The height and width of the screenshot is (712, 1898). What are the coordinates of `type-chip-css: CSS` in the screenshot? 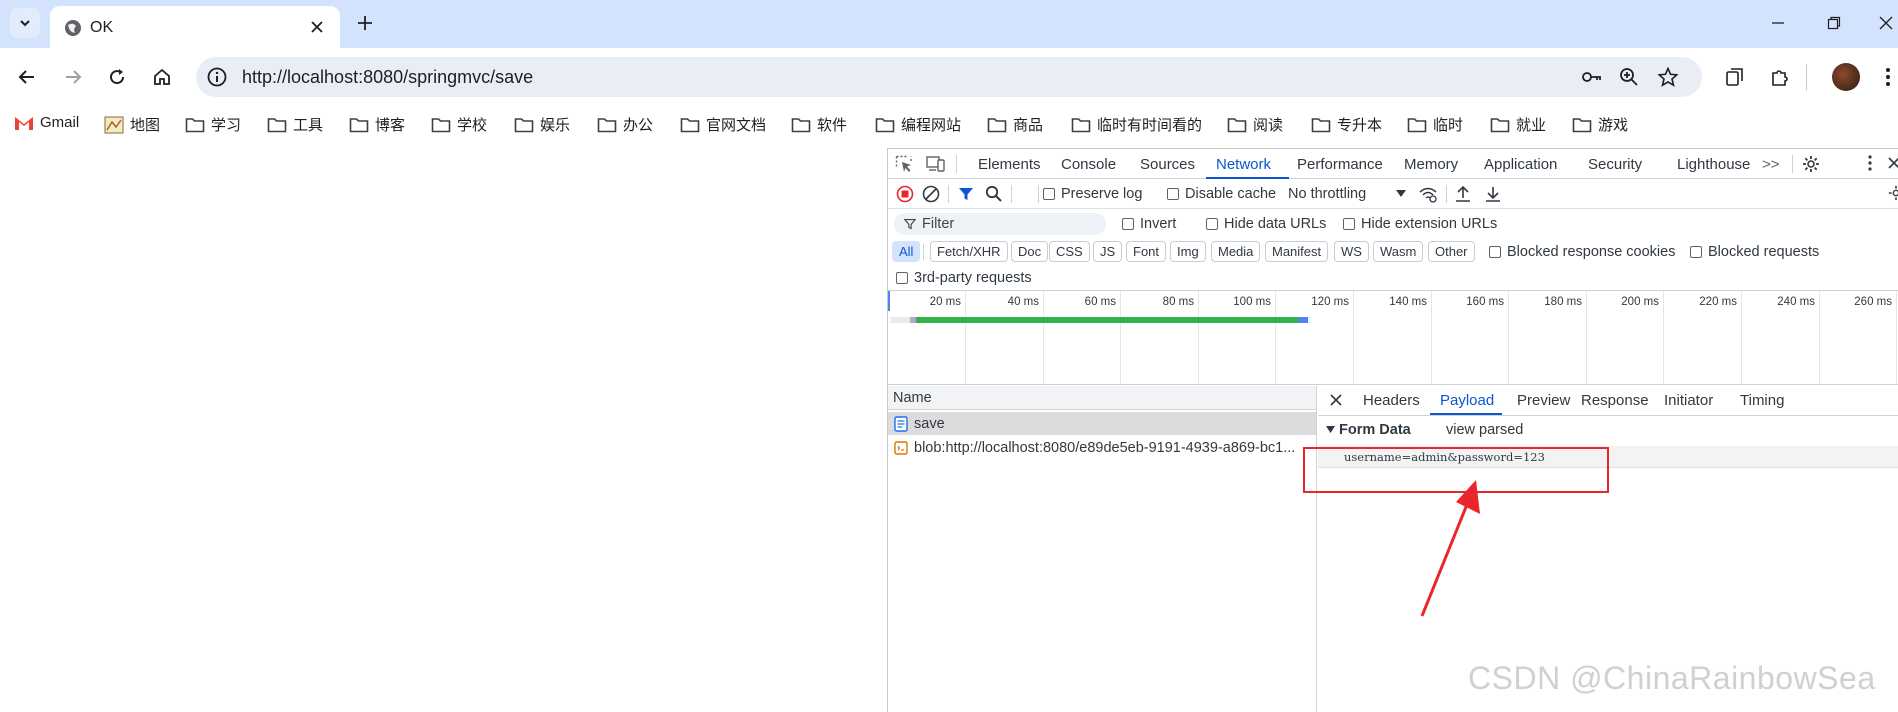 It's located at (1069, 251).